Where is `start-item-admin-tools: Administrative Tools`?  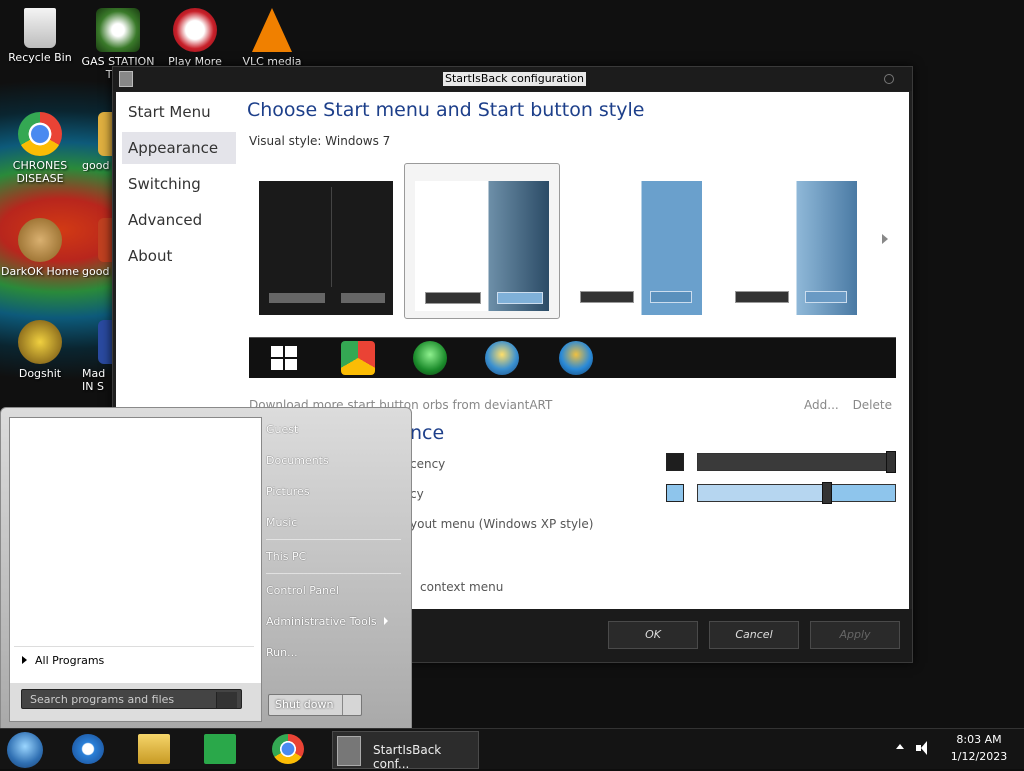 start-item-admin-tools: Administrative Tools is located at coordinates (335, 621).